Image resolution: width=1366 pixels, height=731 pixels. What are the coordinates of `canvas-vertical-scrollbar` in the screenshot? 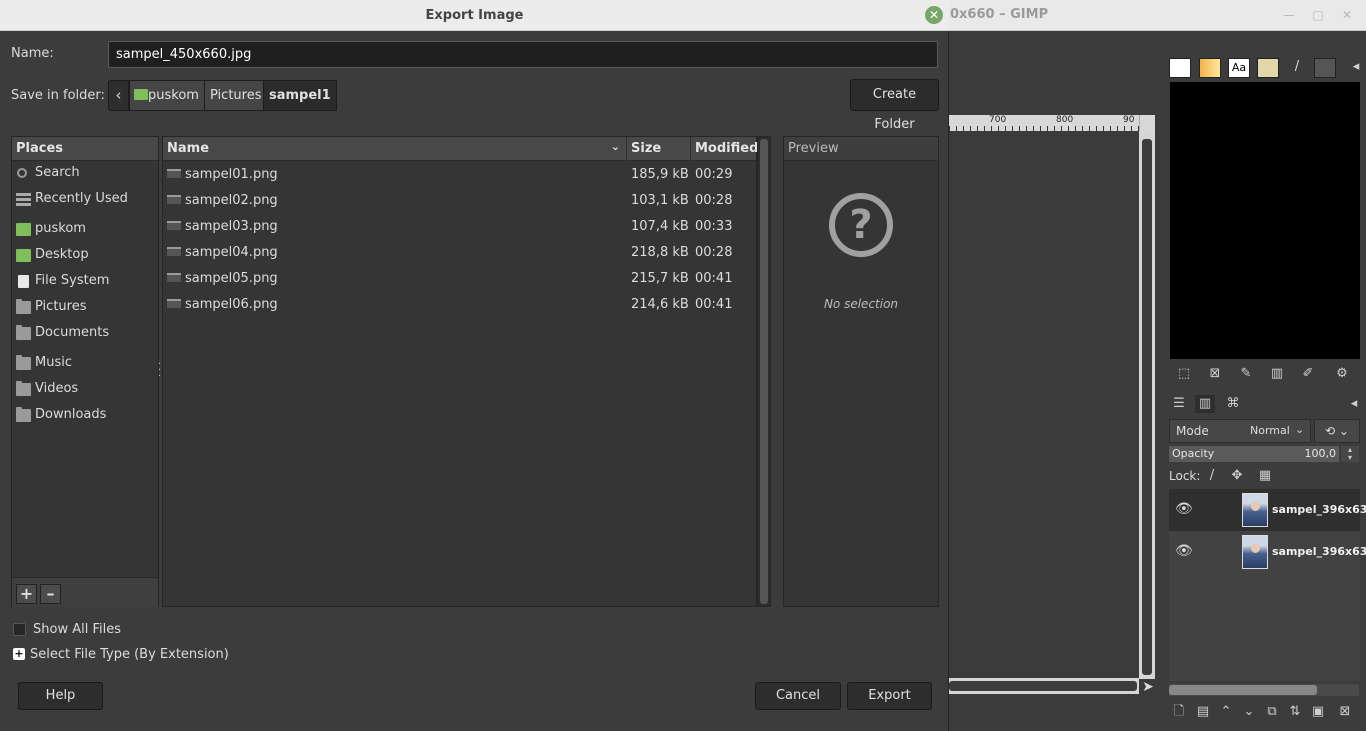 It's located at (1147, 405).